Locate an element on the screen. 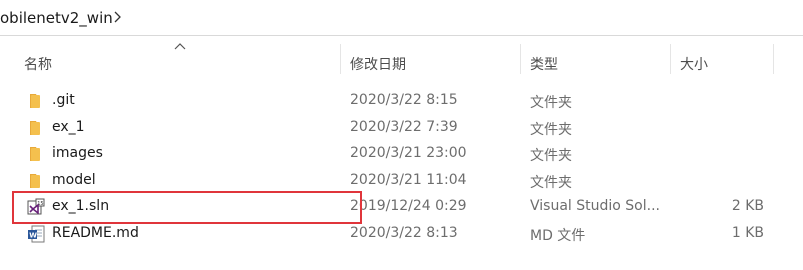  list-item: model 2020/3/21 11:04 文件夹 is located at coordinates (401, 181).